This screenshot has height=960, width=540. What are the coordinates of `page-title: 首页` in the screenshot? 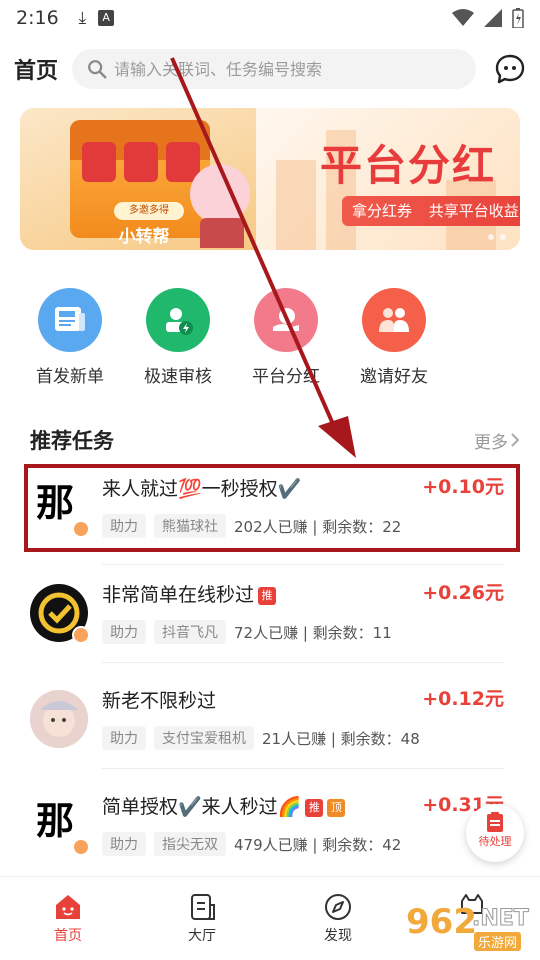 It's located at (36, 71).